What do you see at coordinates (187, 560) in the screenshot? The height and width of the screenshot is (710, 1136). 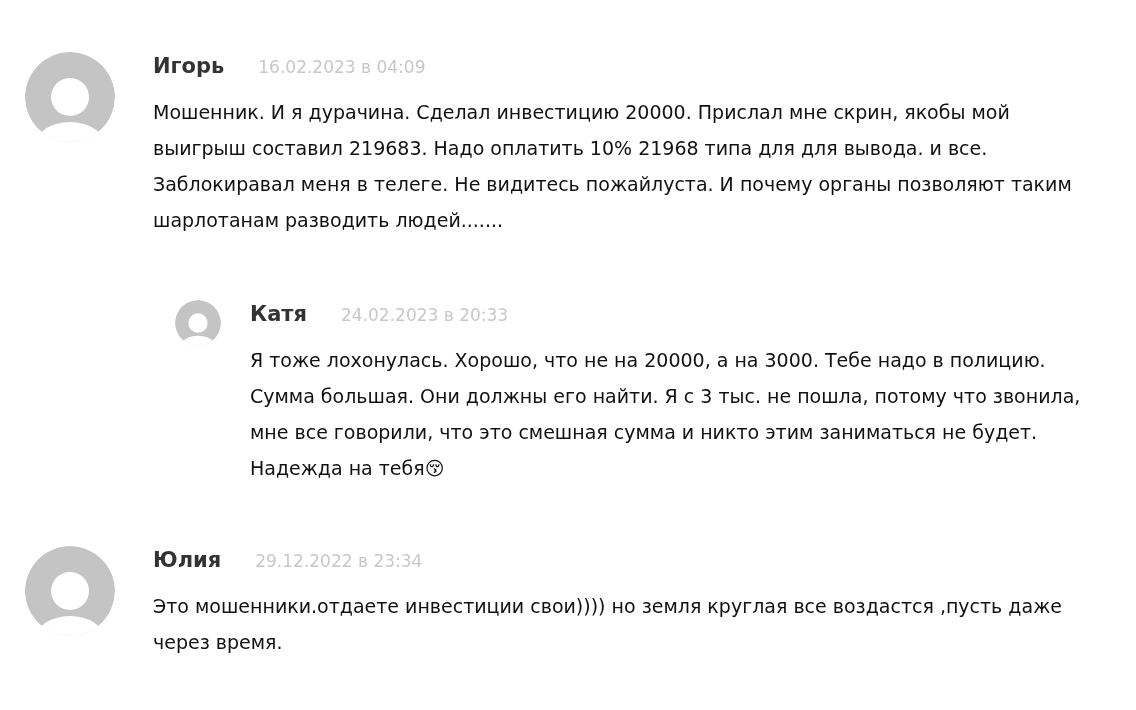 I see `comment-author: Юлия` at bounding box center [187, 560].